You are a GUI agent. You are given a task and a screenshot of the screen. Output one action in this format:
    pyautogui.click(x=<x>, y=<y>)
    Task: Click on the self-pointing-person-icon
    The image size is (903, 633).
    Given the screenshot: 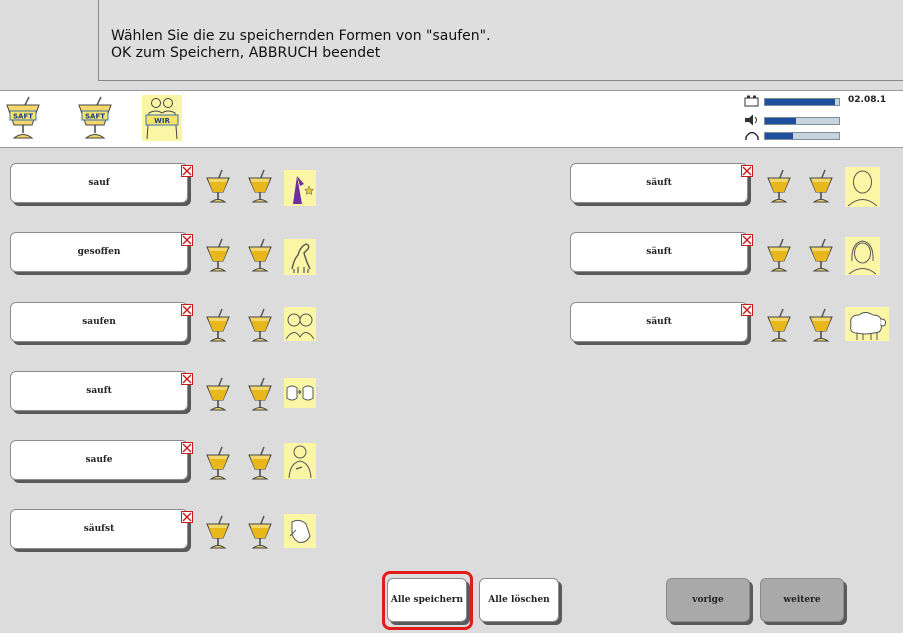 What is the action you would take?
    pyautogui.click(x=300, y=461)
    